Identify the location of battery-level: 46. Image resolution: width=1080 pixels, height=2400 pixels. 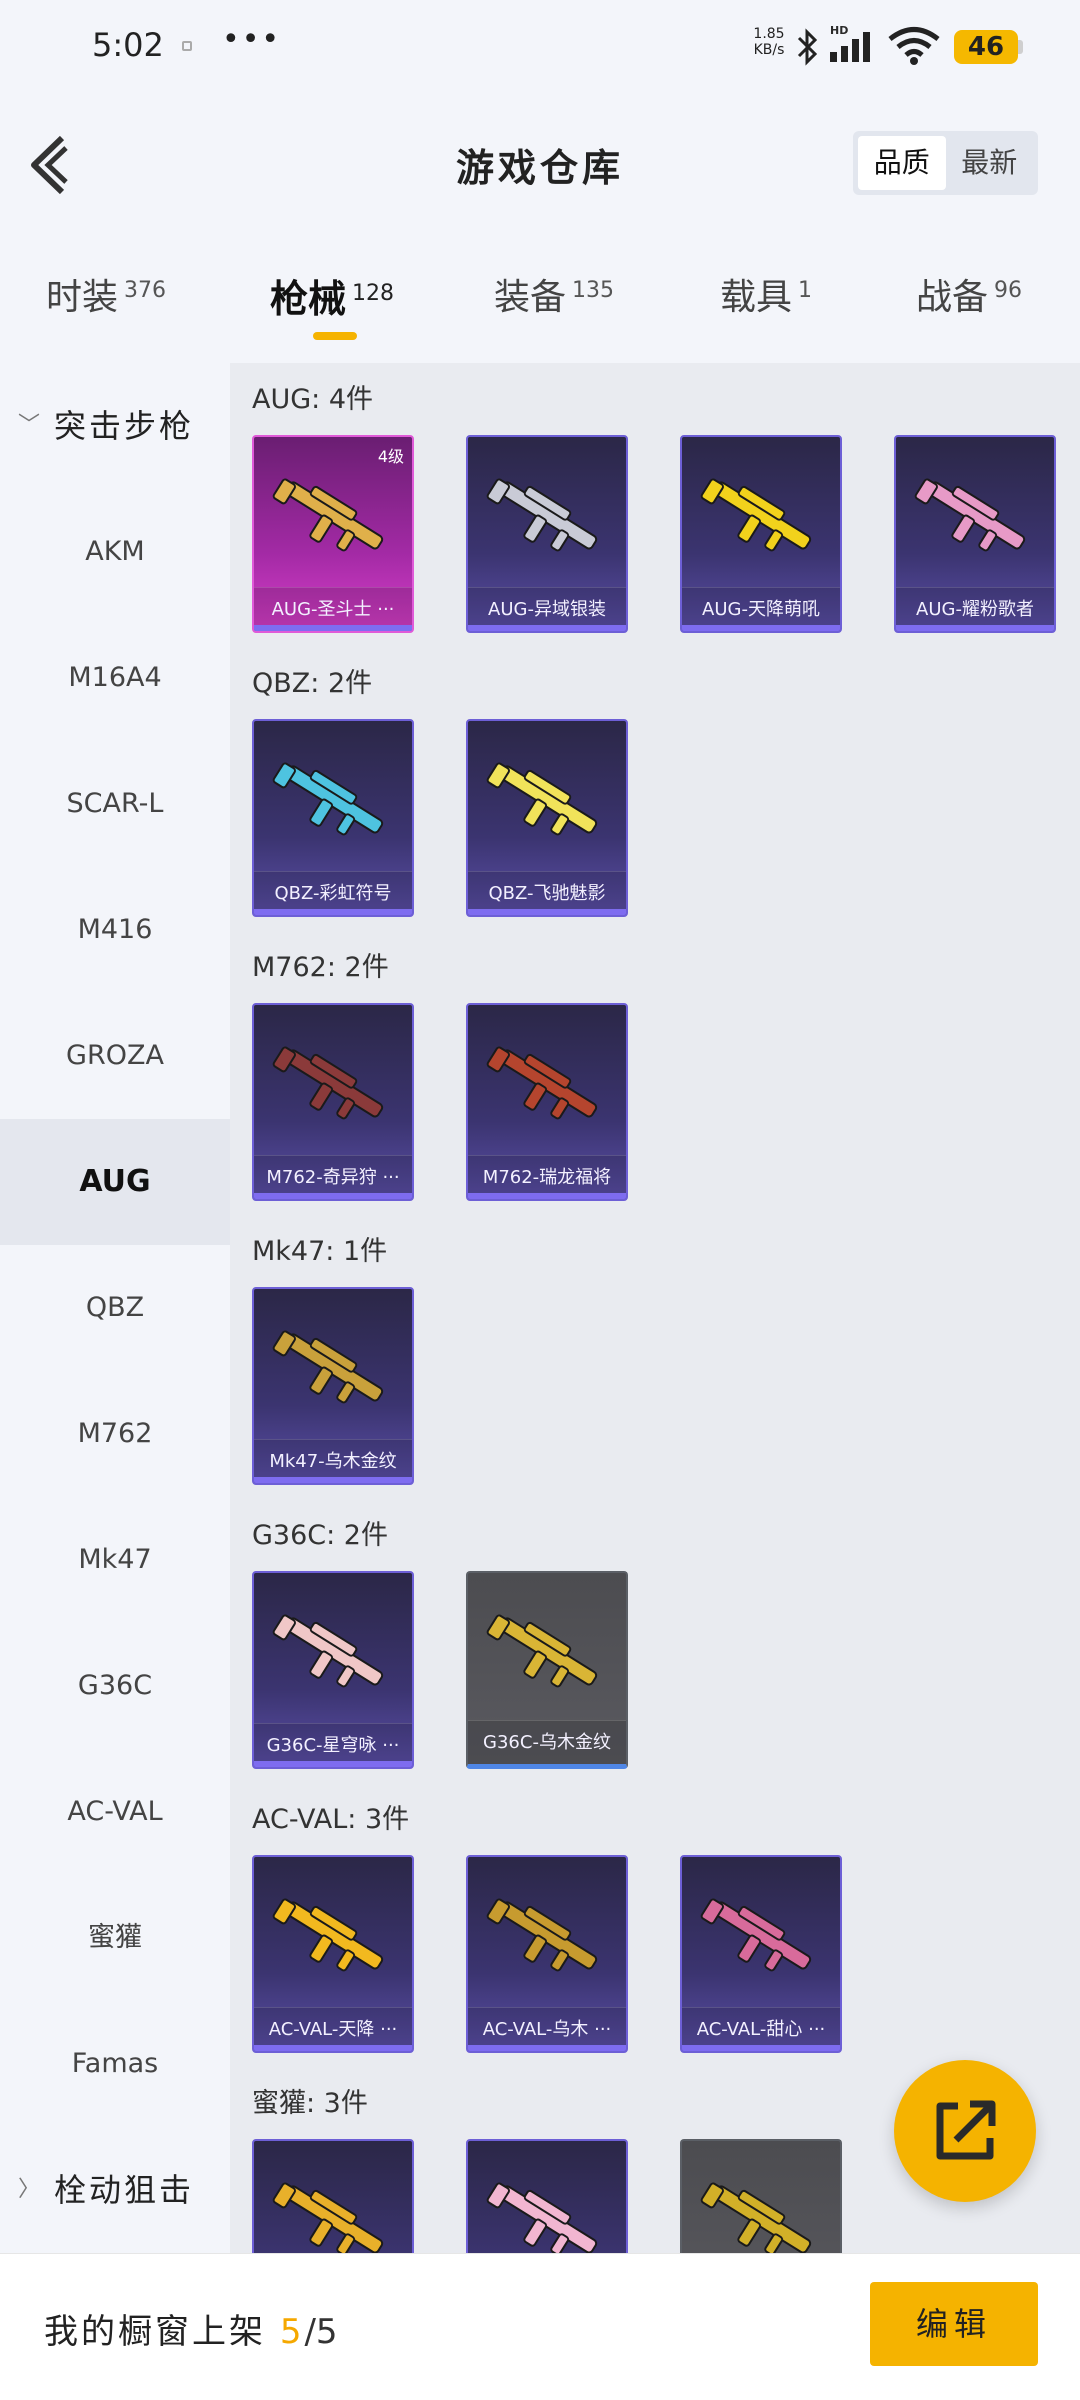
(986, 47).